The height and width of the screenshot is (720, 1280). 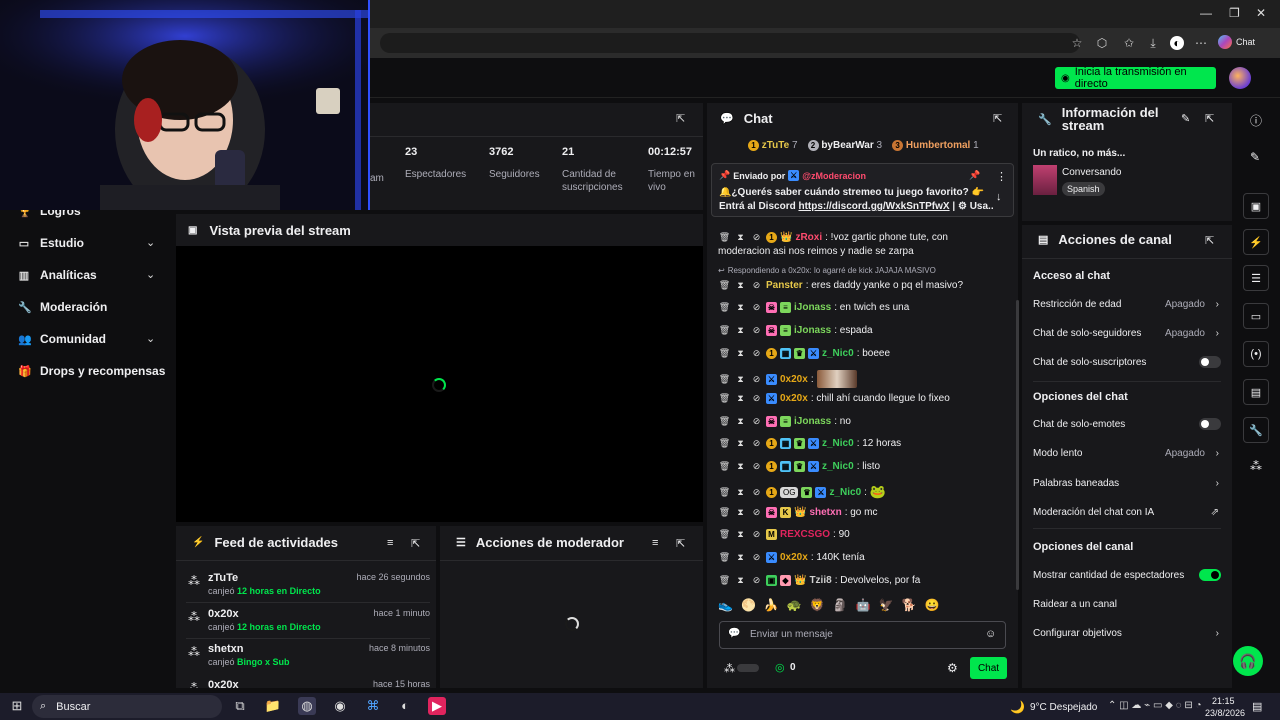 I want to click on emote-icon: 🍌, so click(x=771, y=608).